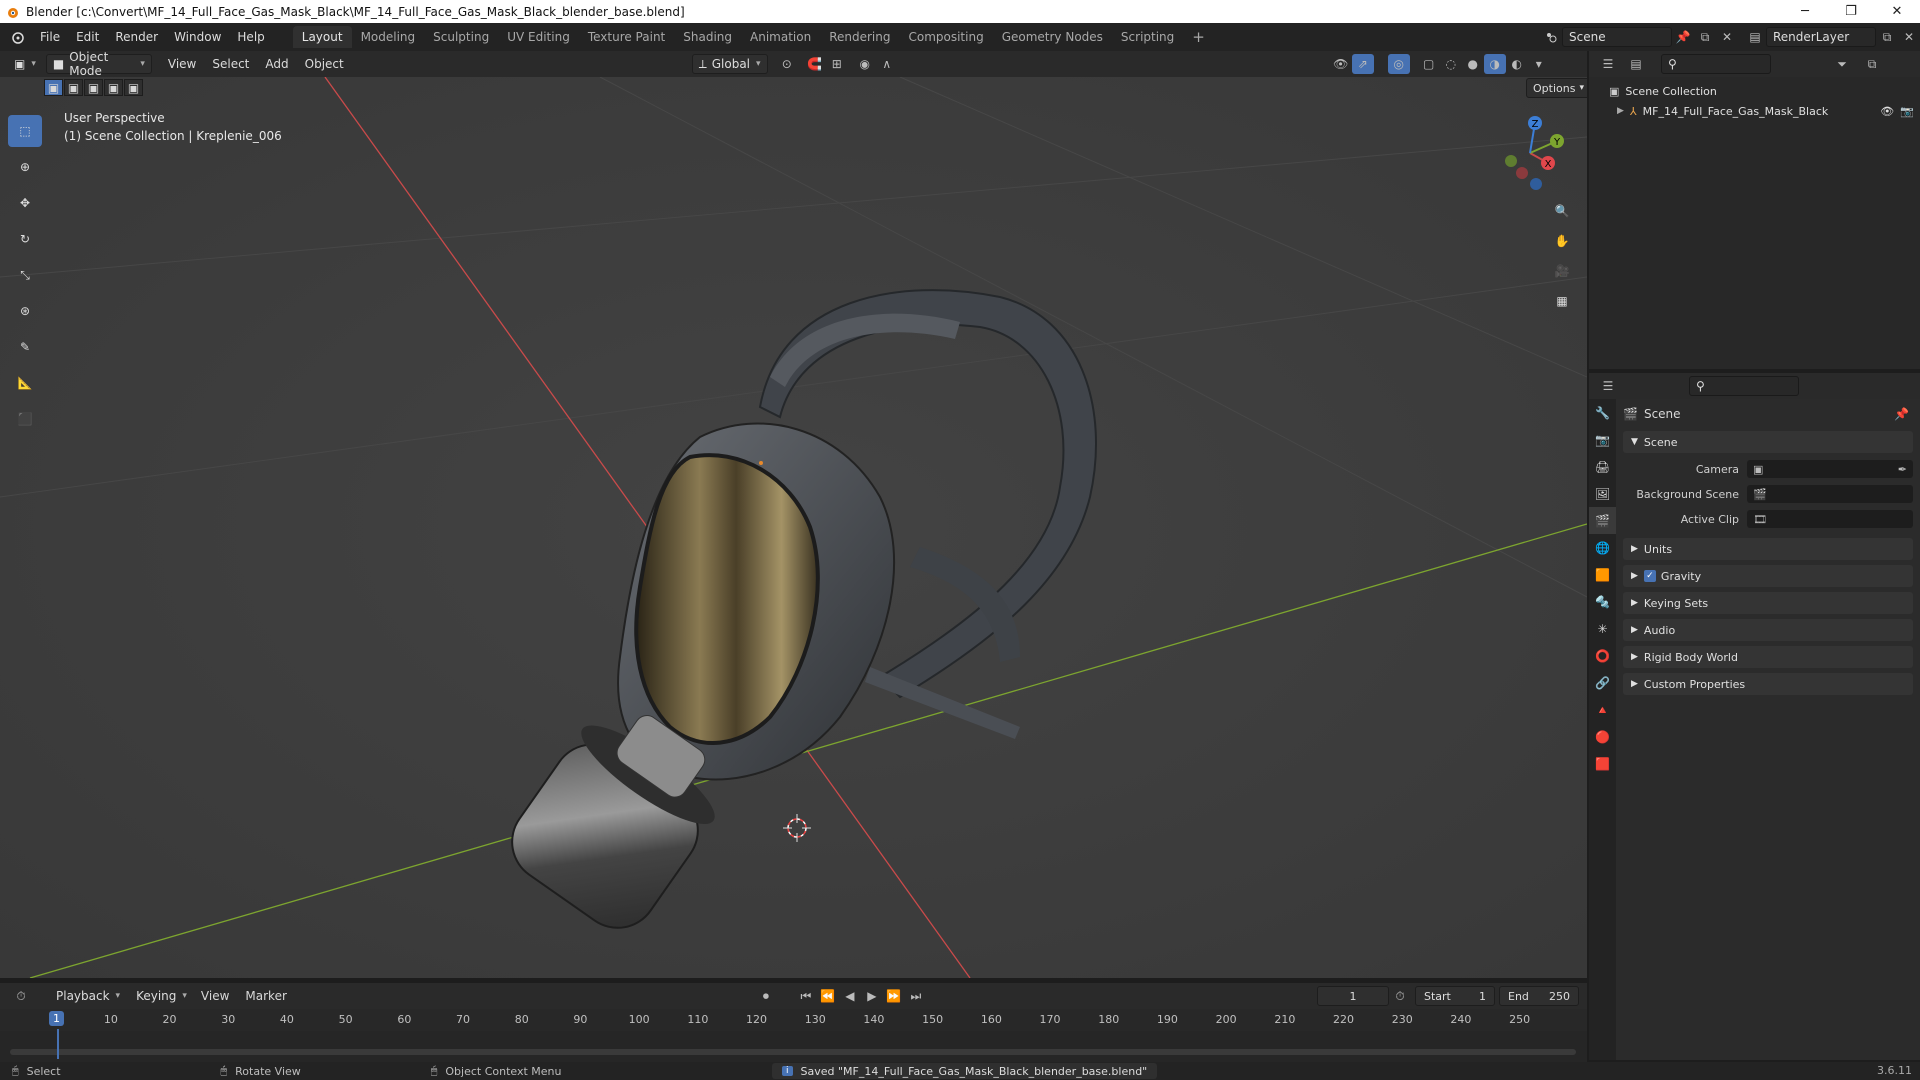 The width and height of the screenshot is (1920, 1080). What do you see at coordinates (707, 37) in the screenshot?
I see `tab-shading: Shading` at bounding box center [707, 37].